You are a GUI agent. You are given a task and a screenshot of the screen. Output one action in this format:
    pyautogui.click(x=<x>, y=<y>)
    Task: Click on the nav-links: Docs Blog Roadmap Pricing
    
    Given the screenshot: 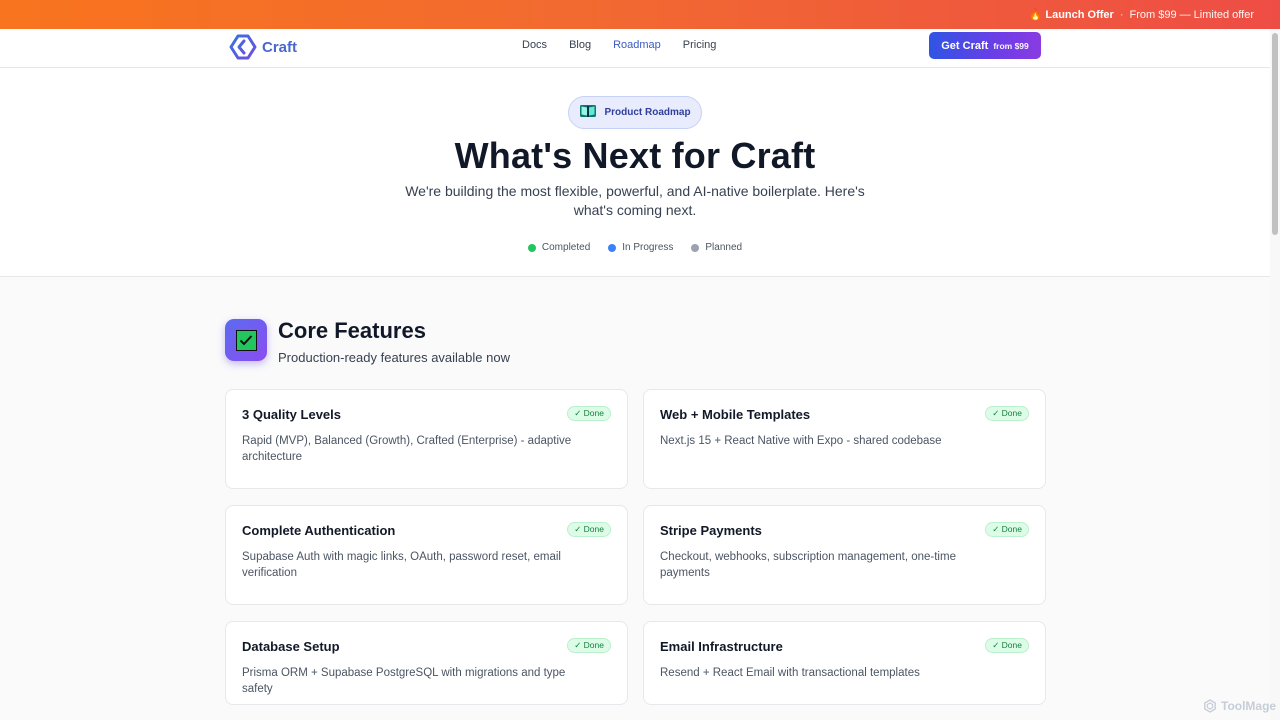 What is the action you would take?
    pyautogui.click(x=630, y=45)
    